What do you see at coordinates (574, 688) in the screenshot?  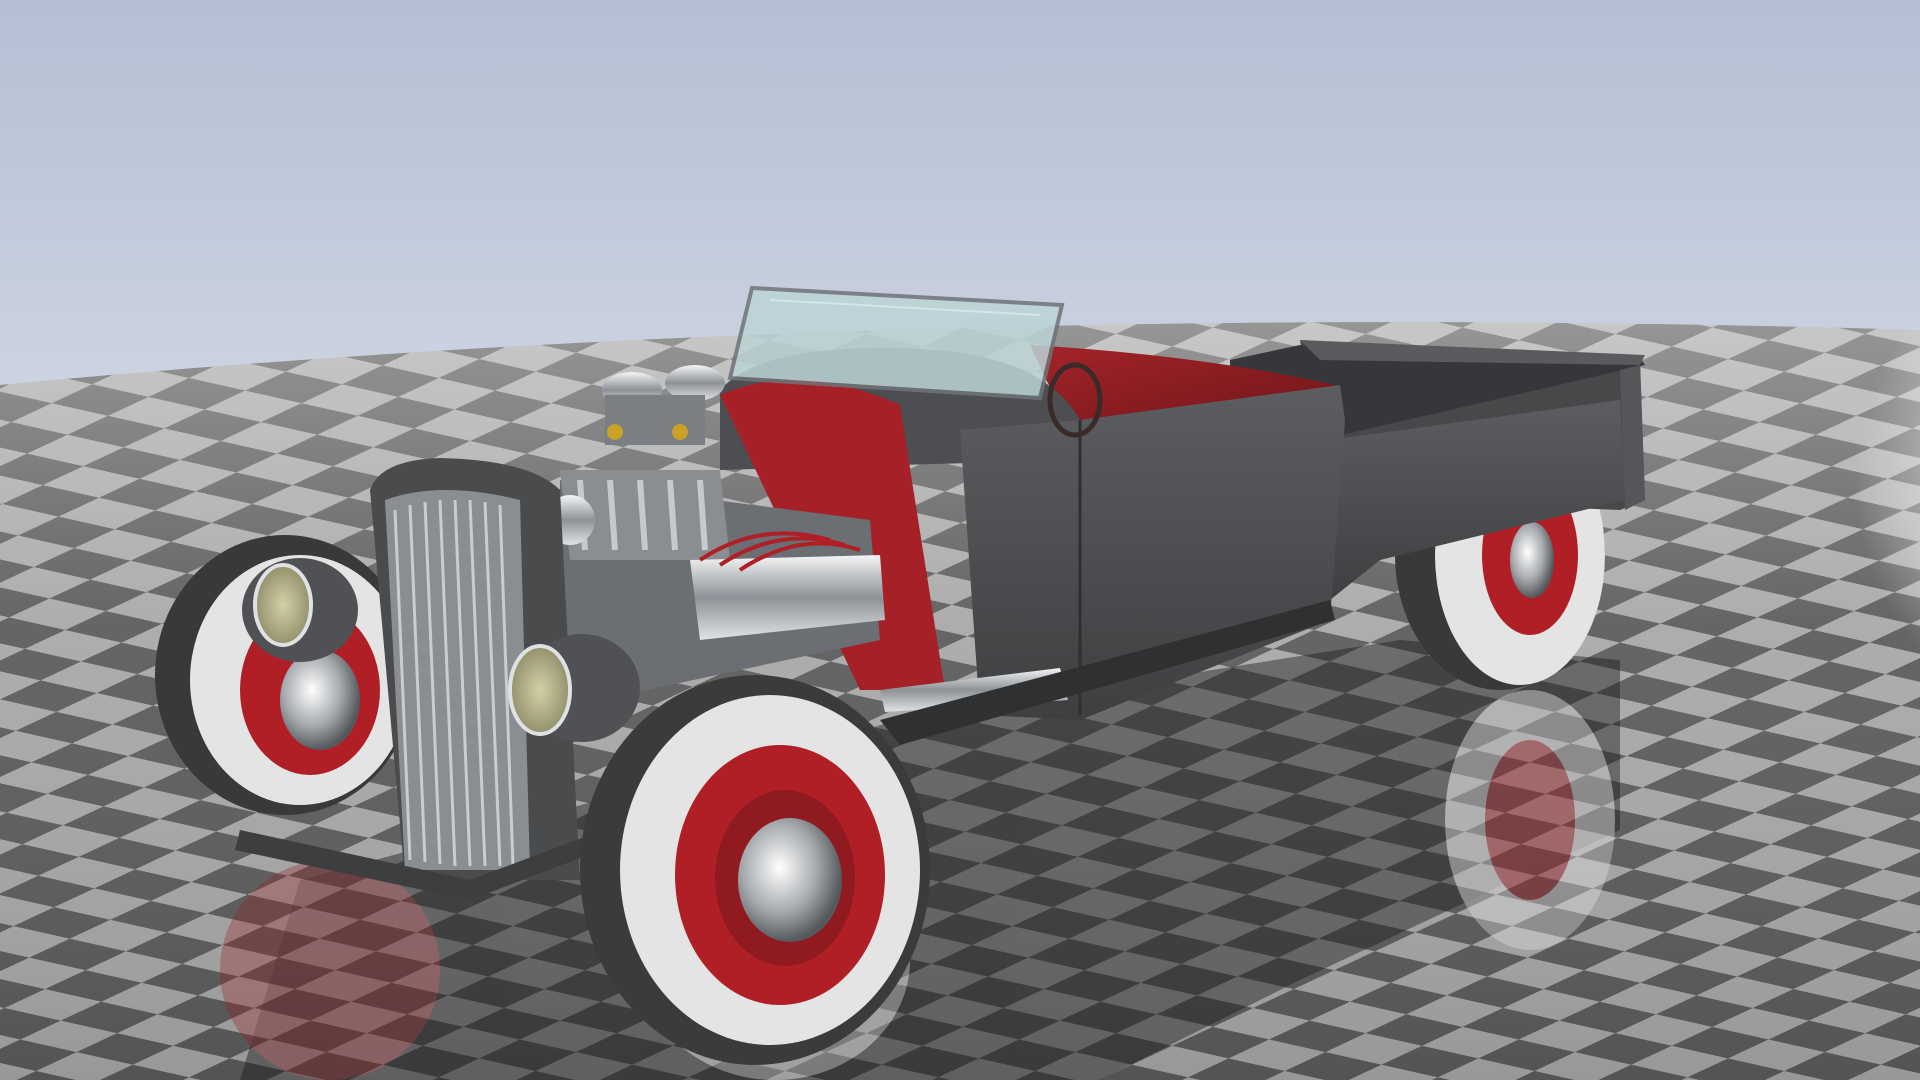 I see `headlight-right` at bounding box center [574, 688].